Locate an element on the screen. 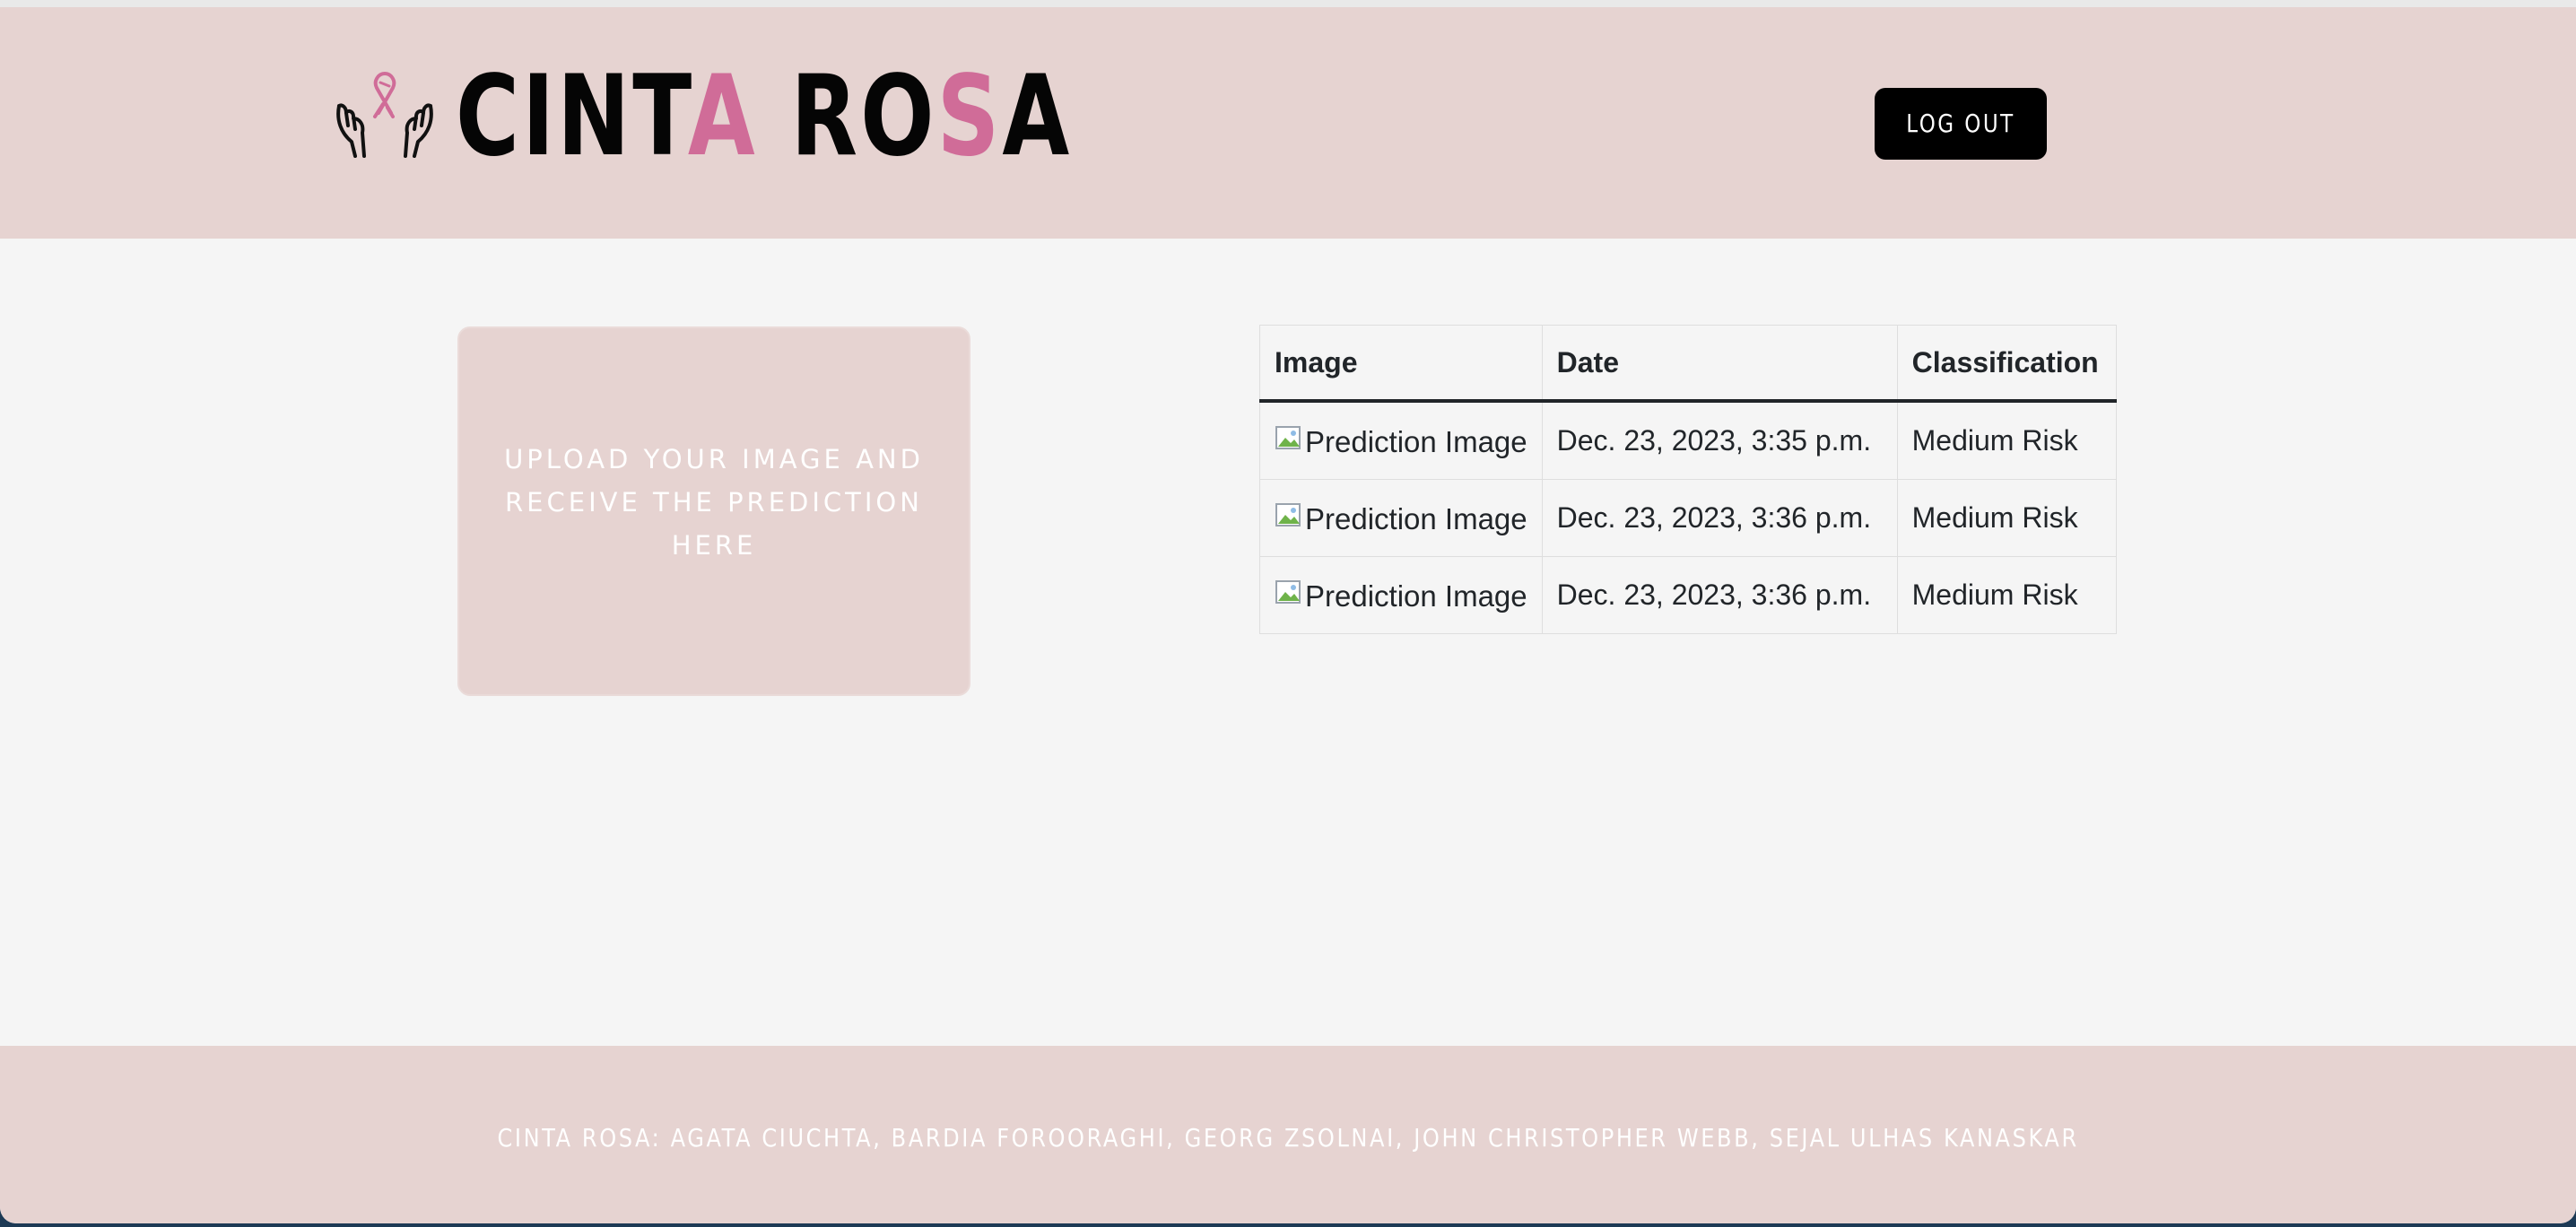  brand-name: CINTA ROSA is located at coordinates (764, 116).